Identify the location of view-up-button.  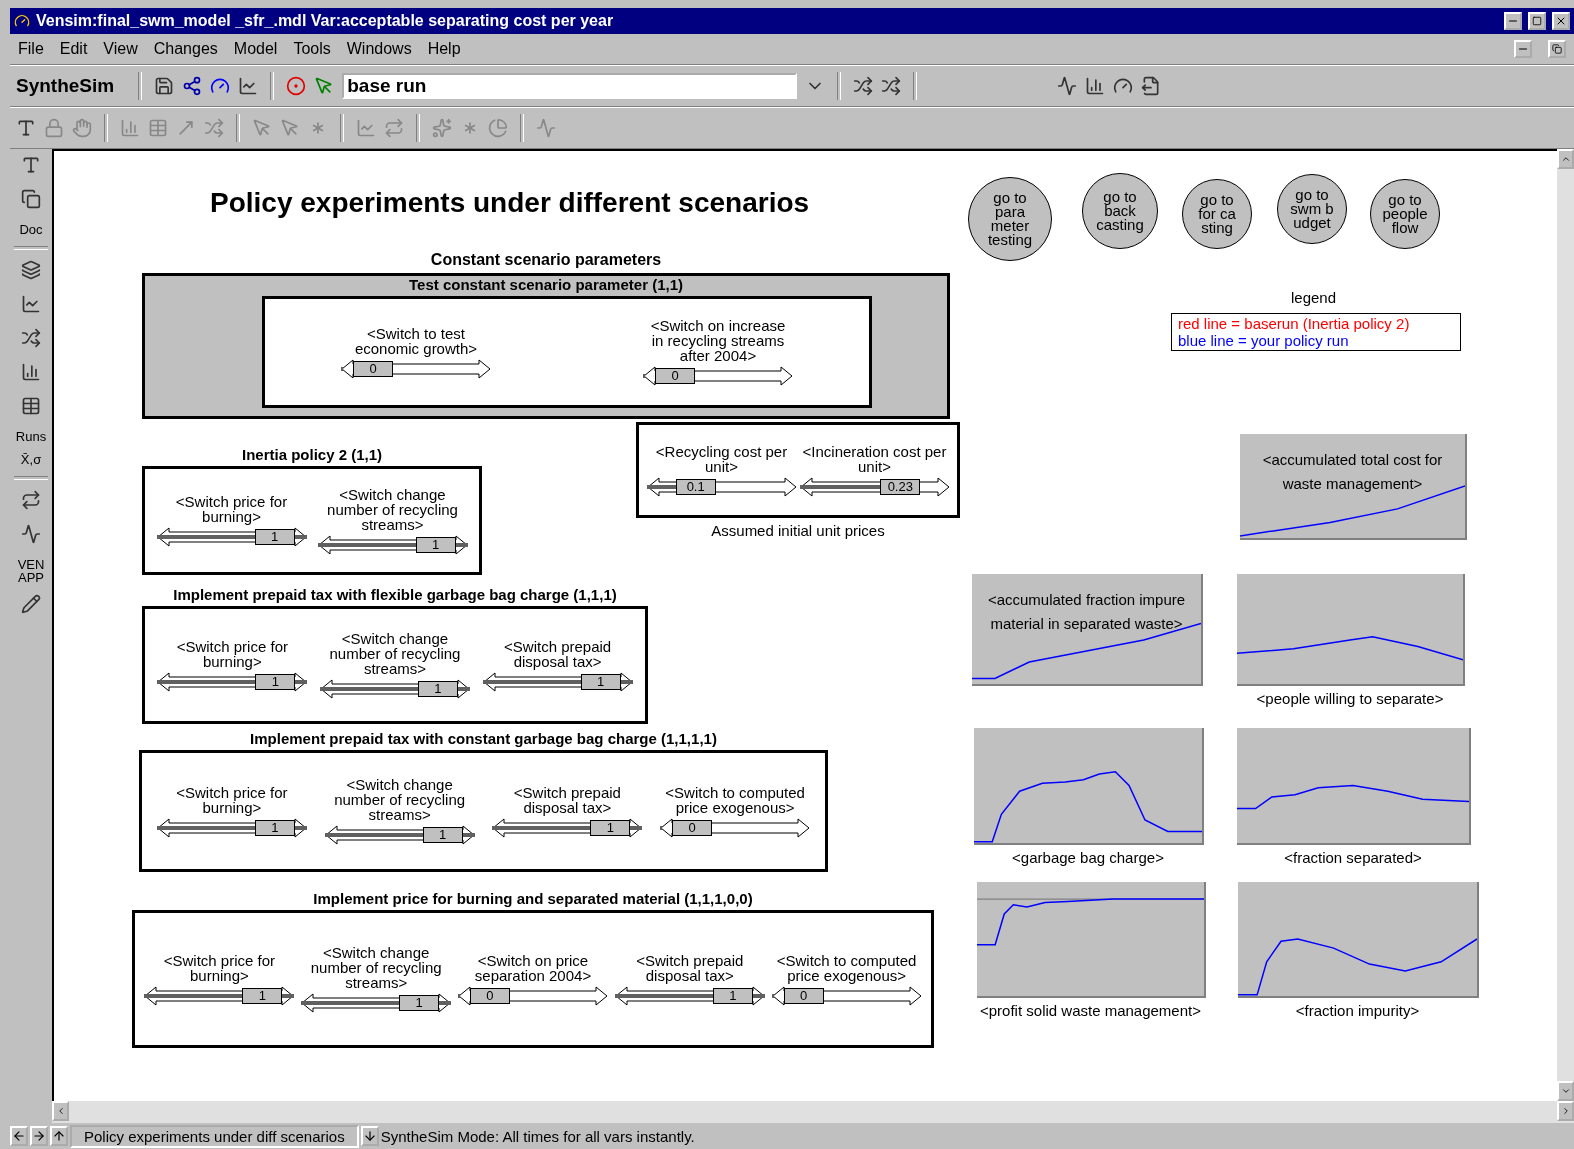
(59, 1136).